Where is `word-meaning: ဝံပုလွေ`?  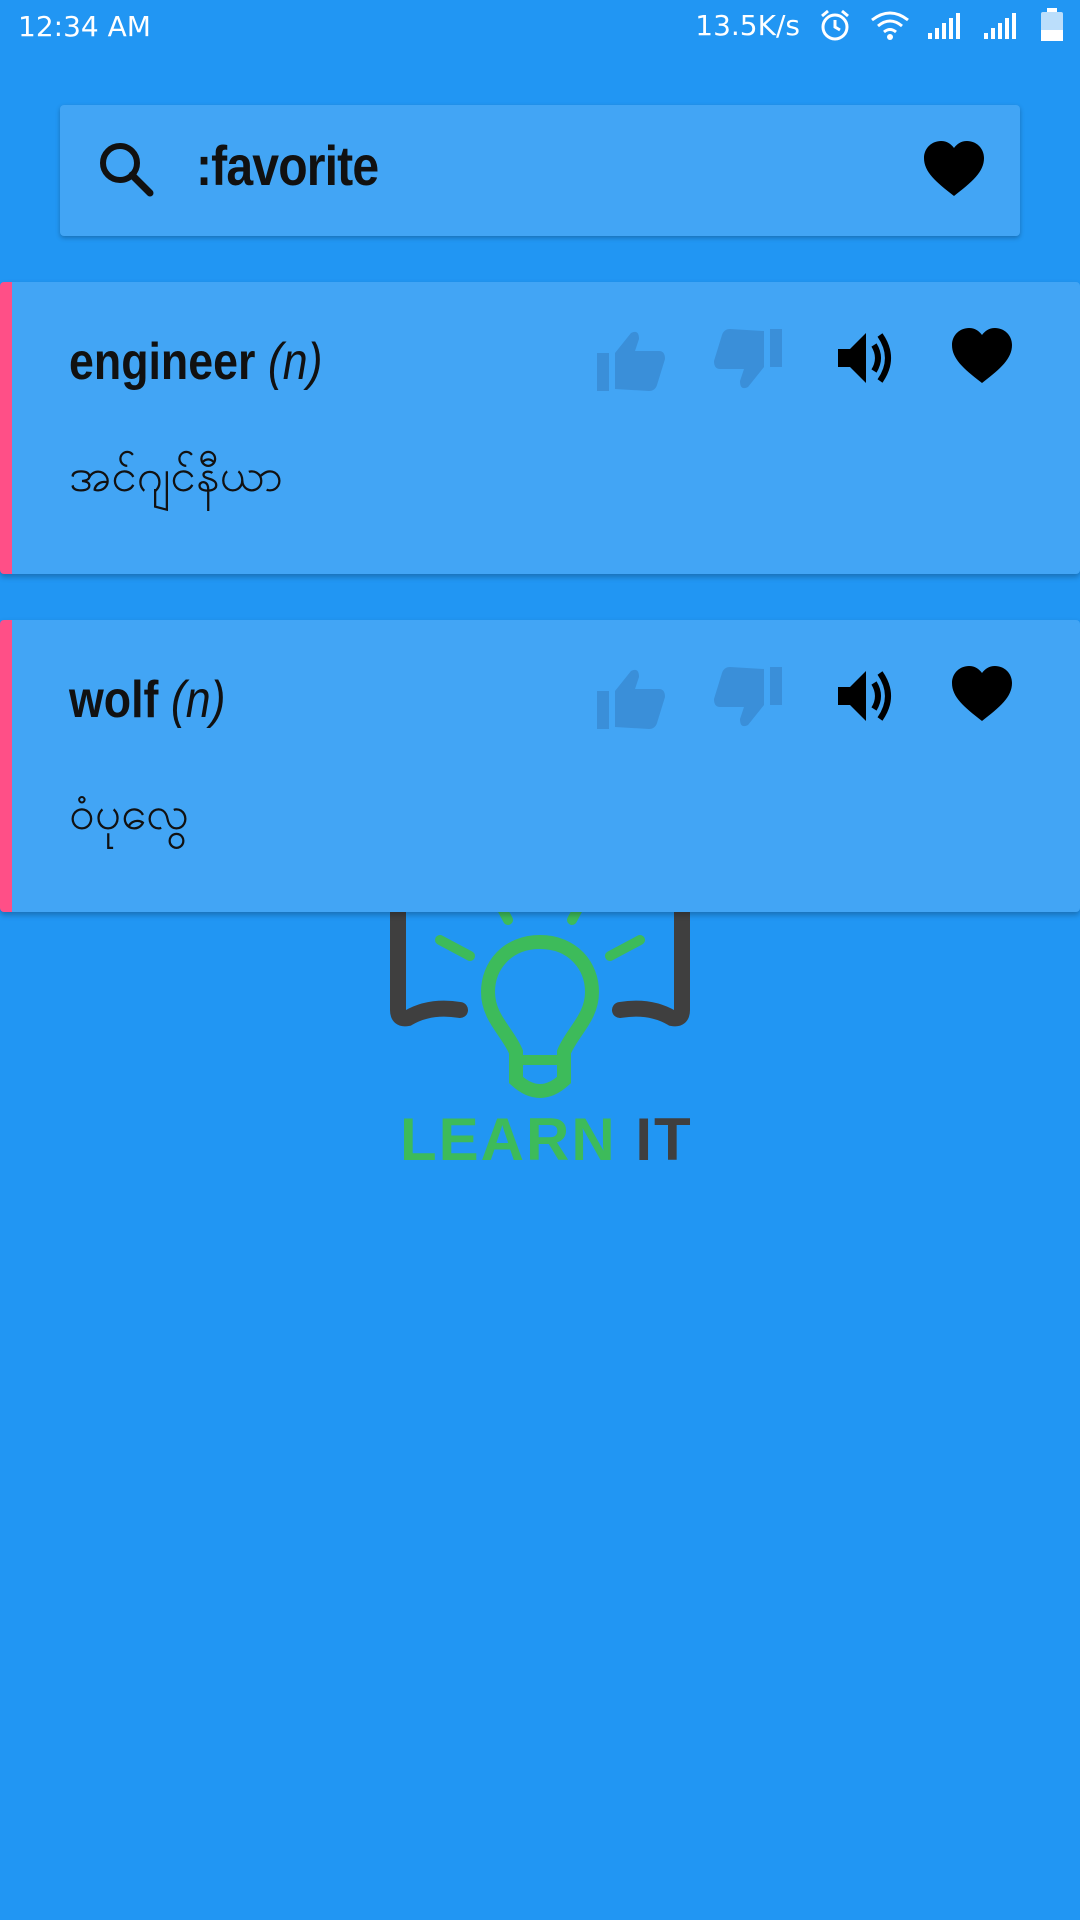
word-meaning: ဝံပုလွေ is located at coordinates (129, 813).